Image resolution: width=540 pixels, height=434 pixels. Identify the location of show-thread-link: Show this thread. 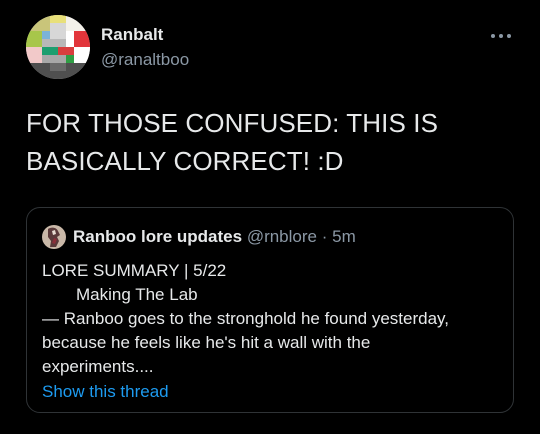
(105, 392).